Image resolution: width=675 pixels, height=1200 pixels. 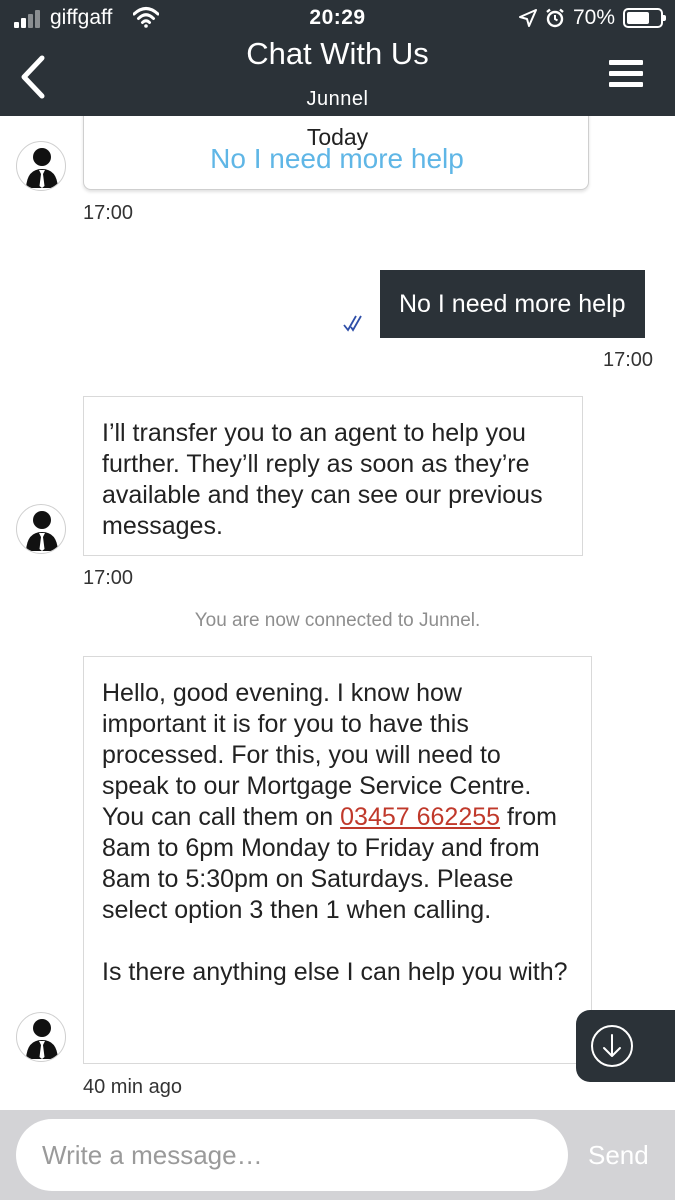 I want to click on scroll-to-bottom-button, so click(x=625, y=1046).